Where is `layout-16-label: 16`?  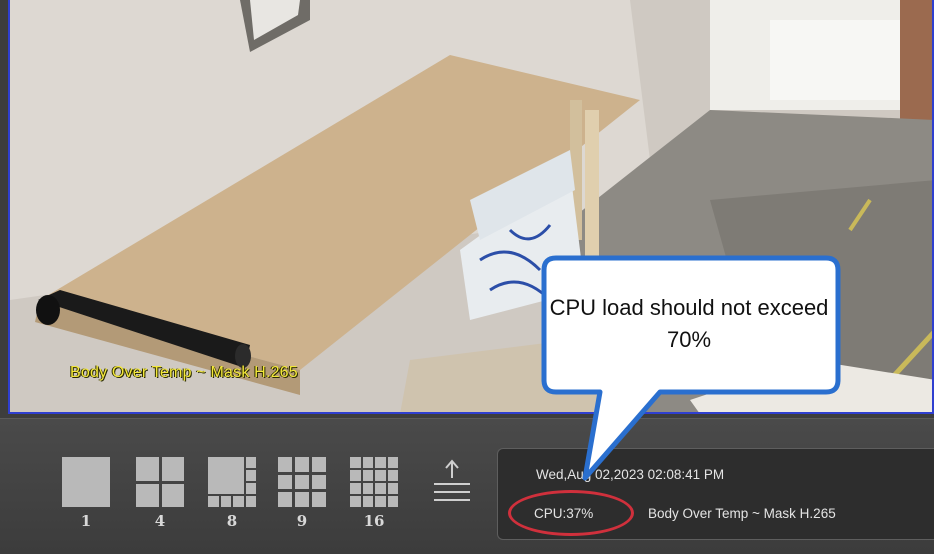 layout-16-label: 16 is located at coordinates (374, 521).